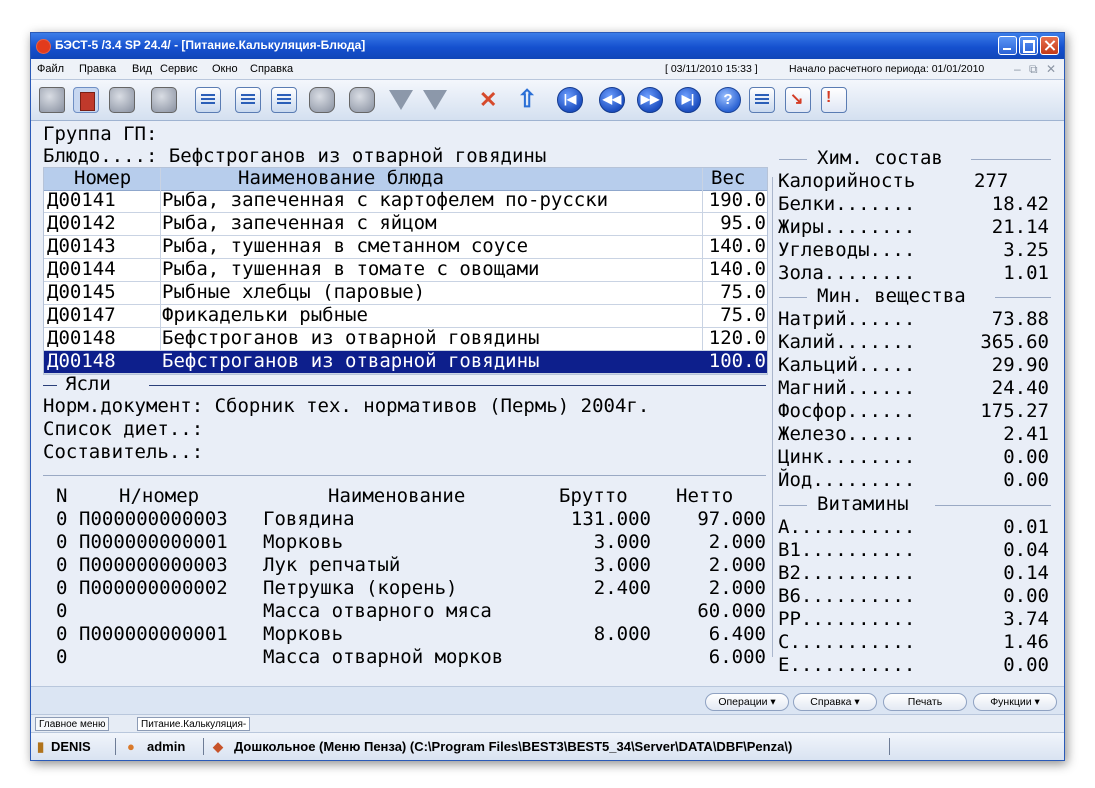 The width and height of the screenshot is (1095, 788). I want to click on column-header-name: Наименование блюда, so click(341, 178).